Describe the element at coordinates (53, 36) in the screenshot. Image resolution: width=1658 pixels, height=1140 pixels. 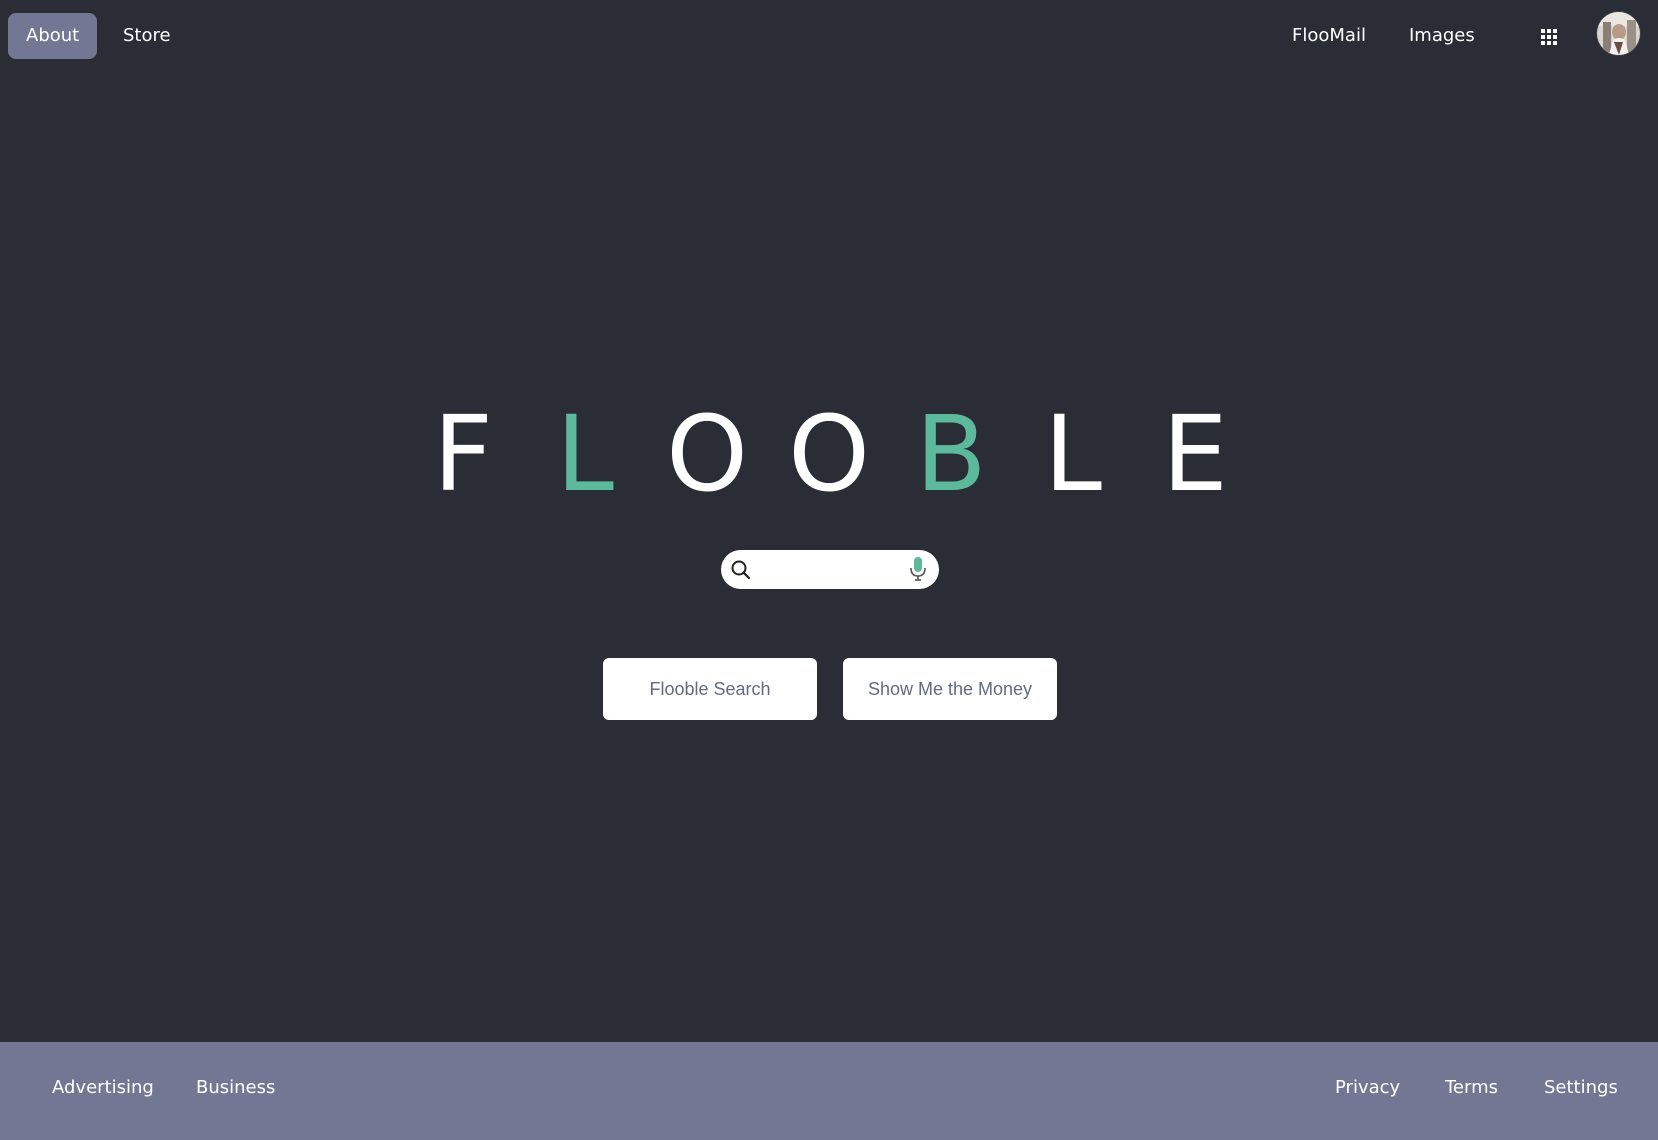
I see `nav-link-about: About` at that location.